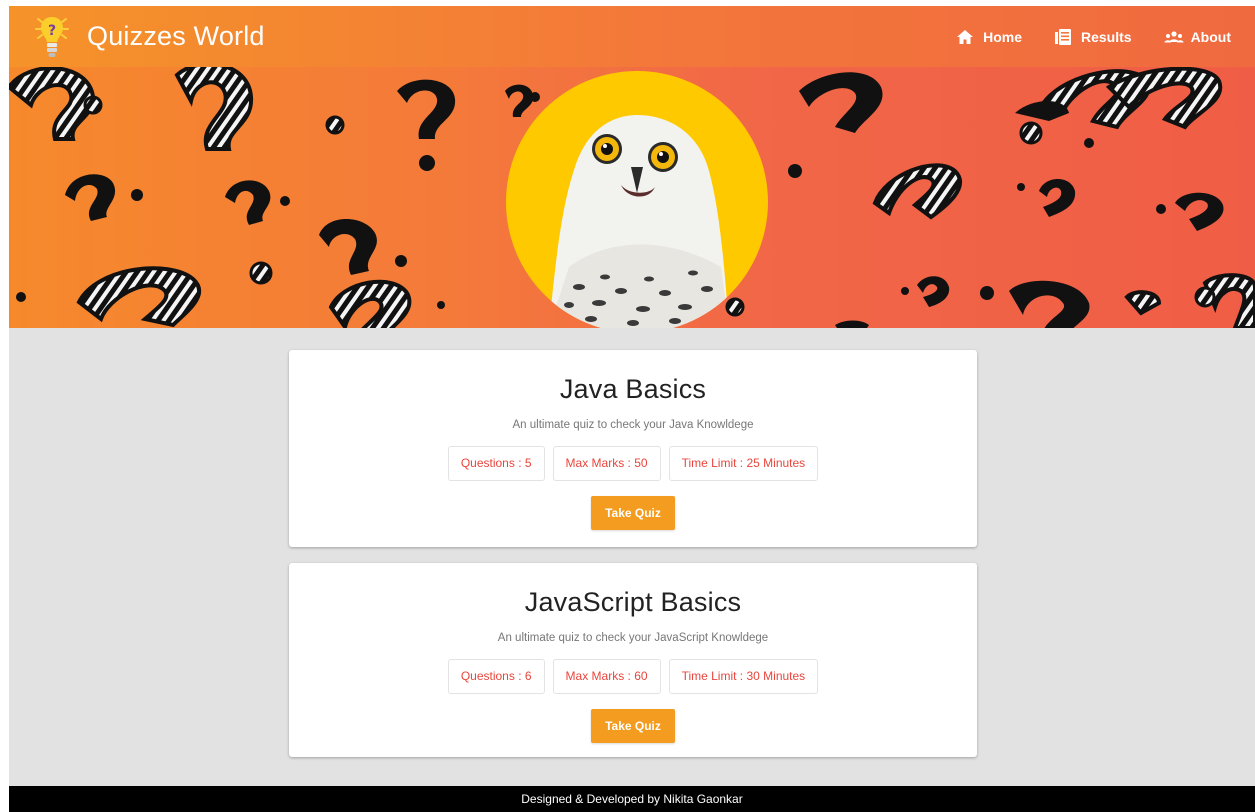 This screenshot has height=812, width=1255. What do you see at coordinates (633, 602) in the screenshot?
I see `quiz-title: JavaScript Basics` at bounding box center [633, 602].